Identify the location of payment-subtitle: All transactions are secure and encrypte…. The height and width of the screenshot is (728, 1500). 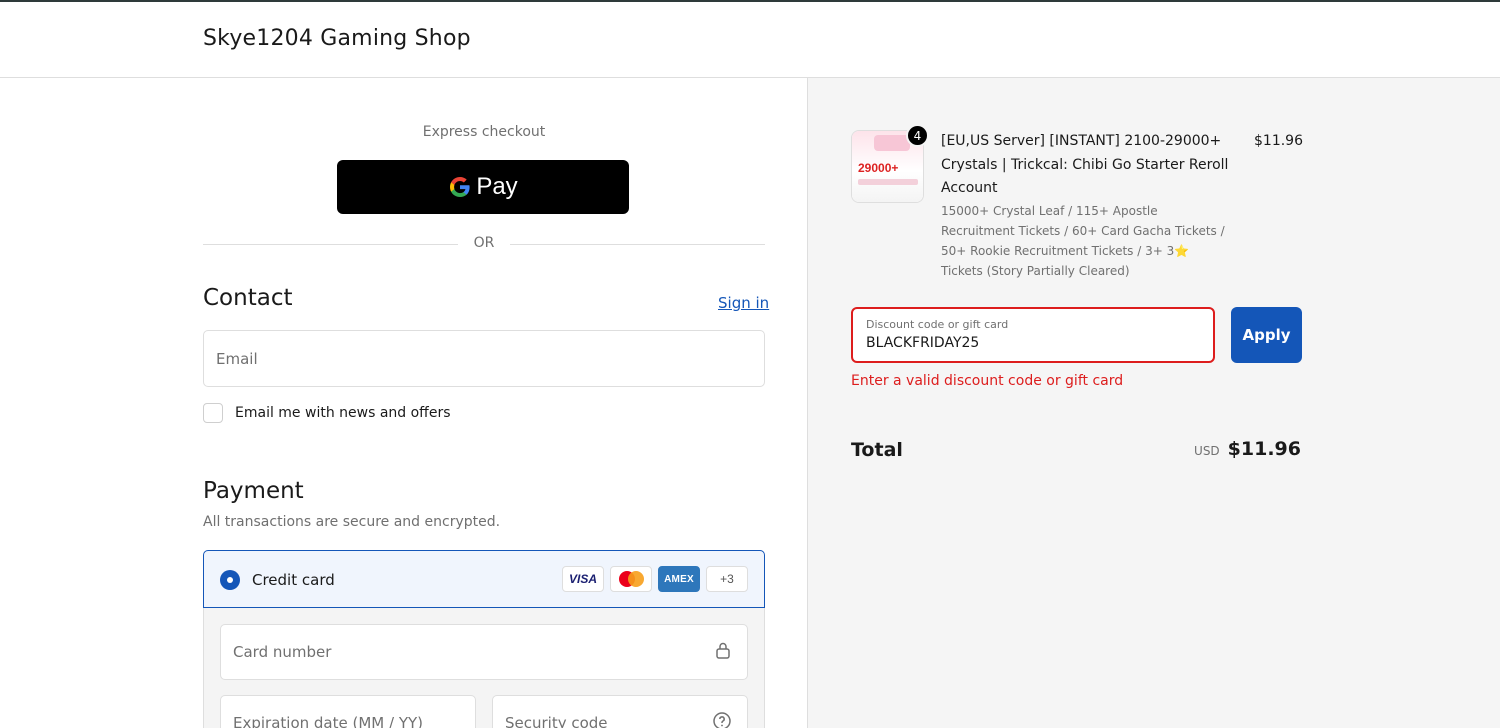
(352, 522).